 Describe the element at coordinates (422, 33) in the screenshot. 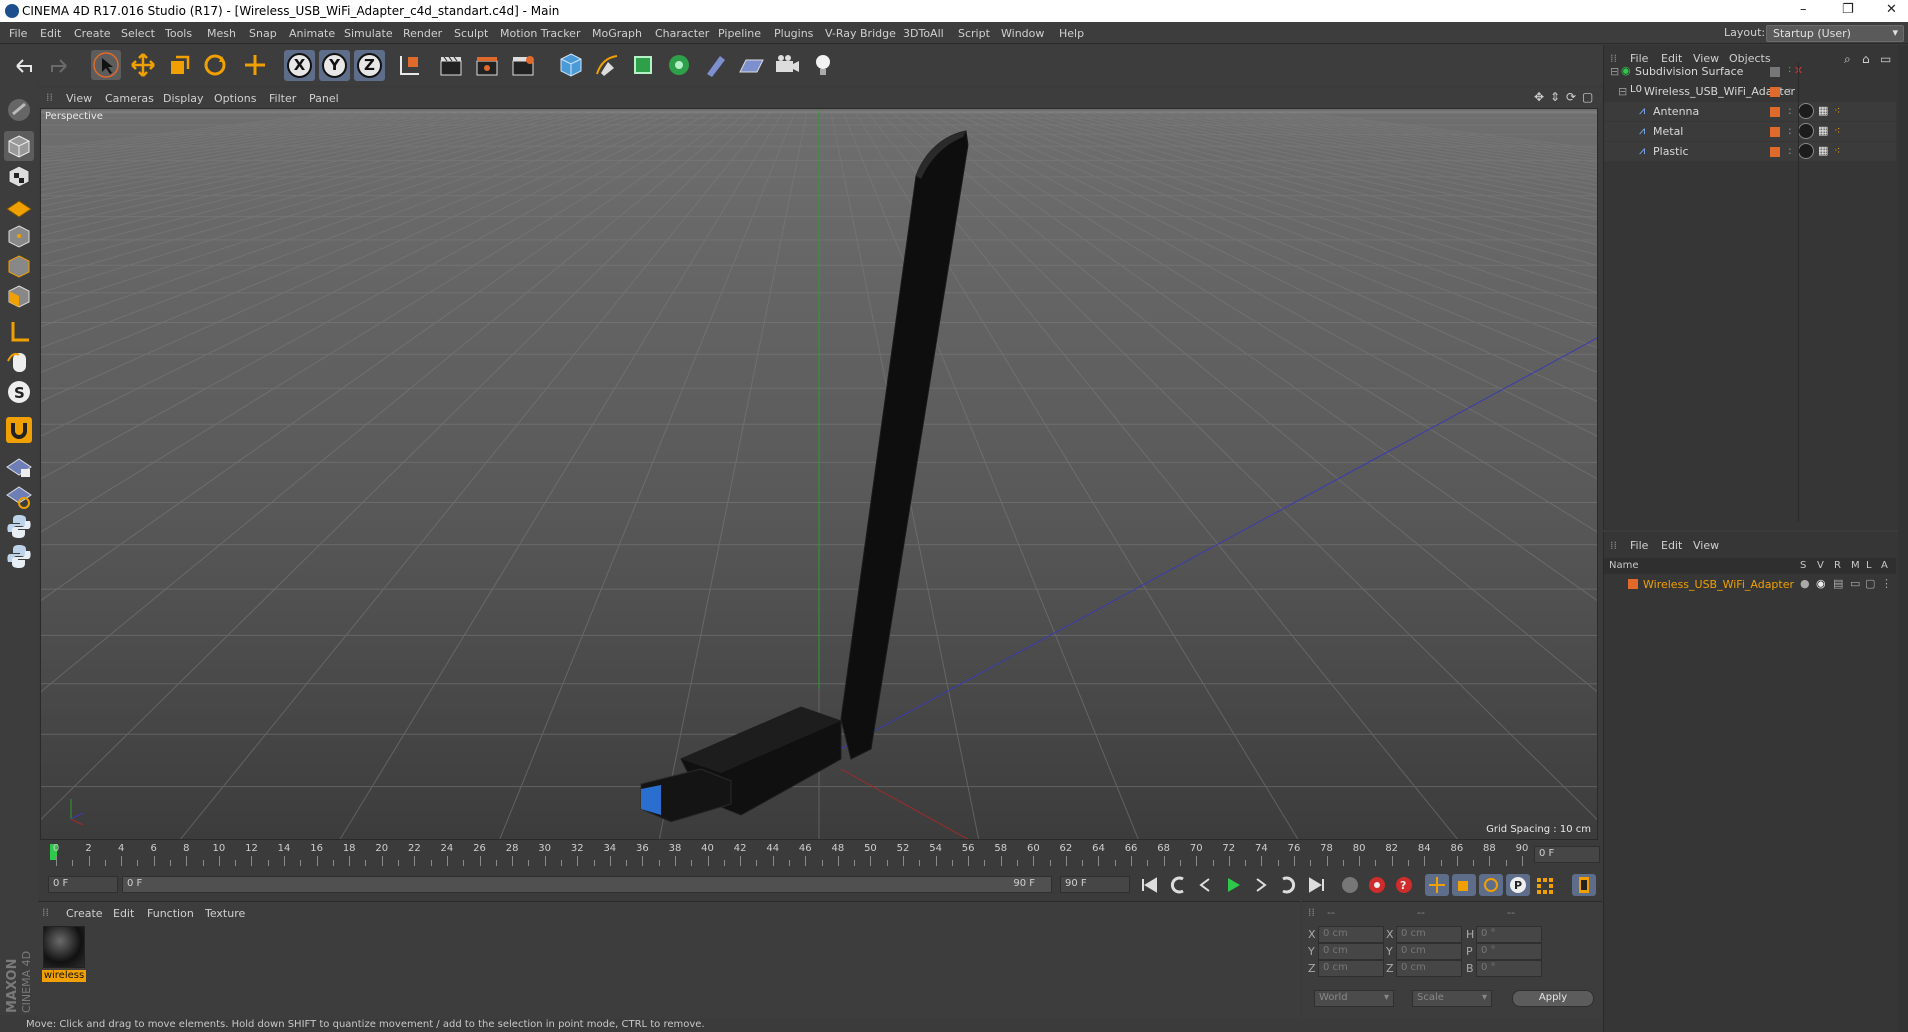

I see `menu-render: Render` at that location.